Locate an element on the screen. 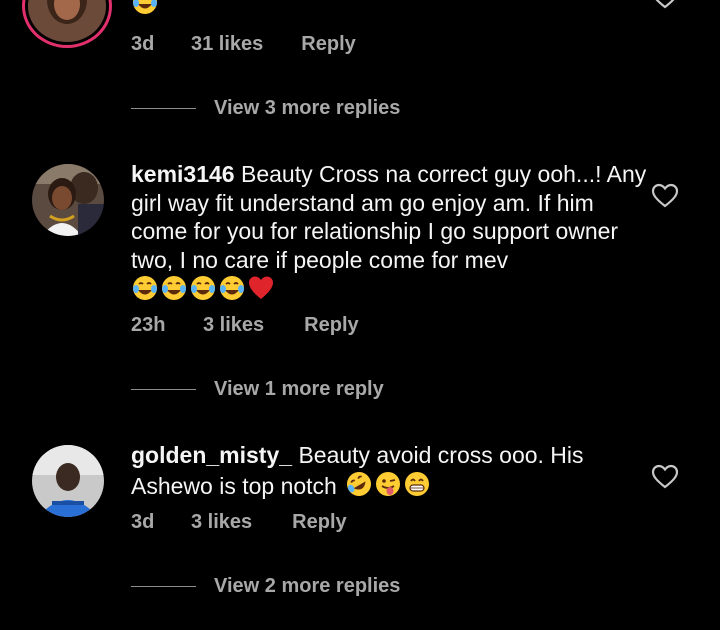 This screenshot has width=720, height=630. comment-time: 23h is located at coordinates (148, 324).